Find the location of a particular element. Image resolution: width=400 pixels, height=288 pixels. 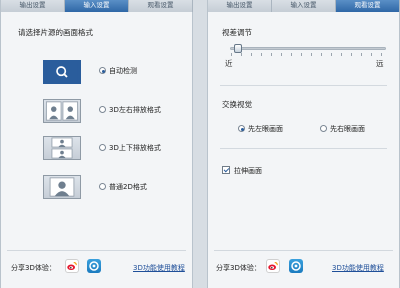

panel-gap is located at coordinates (200, 144).